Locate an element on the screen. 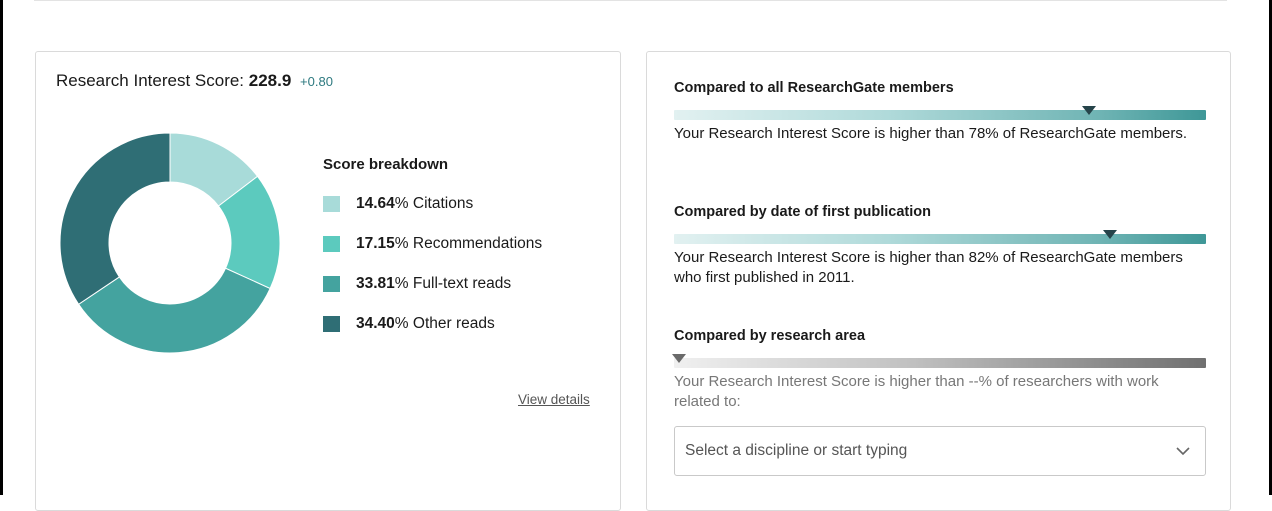 The height and width of the screenshot is (511, 1272). discipline-select: Select a discipline or start typing is located at coordinates (940, 451).